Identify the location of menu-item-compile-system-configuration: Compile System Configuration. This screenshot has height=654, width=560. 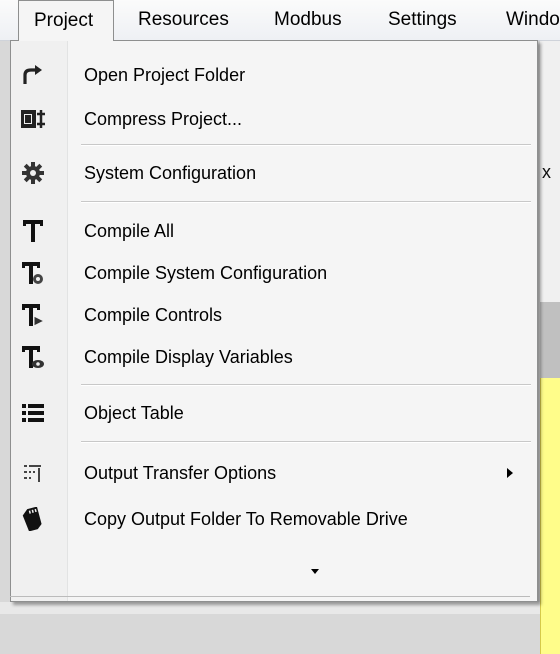
(274, 273).